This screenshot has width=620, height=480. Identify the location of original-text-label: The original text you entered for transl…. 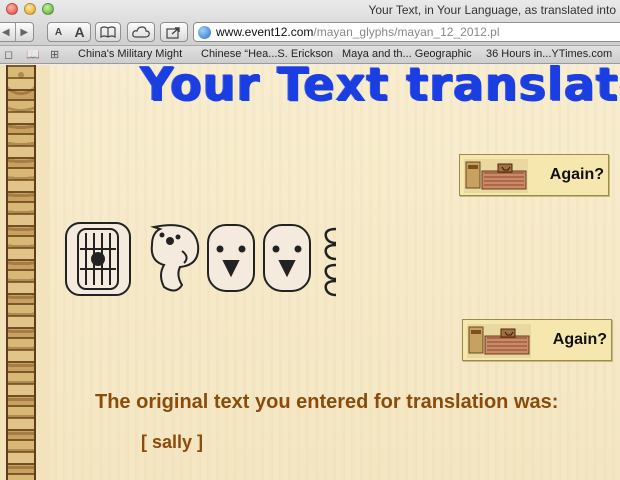
(327, 402).